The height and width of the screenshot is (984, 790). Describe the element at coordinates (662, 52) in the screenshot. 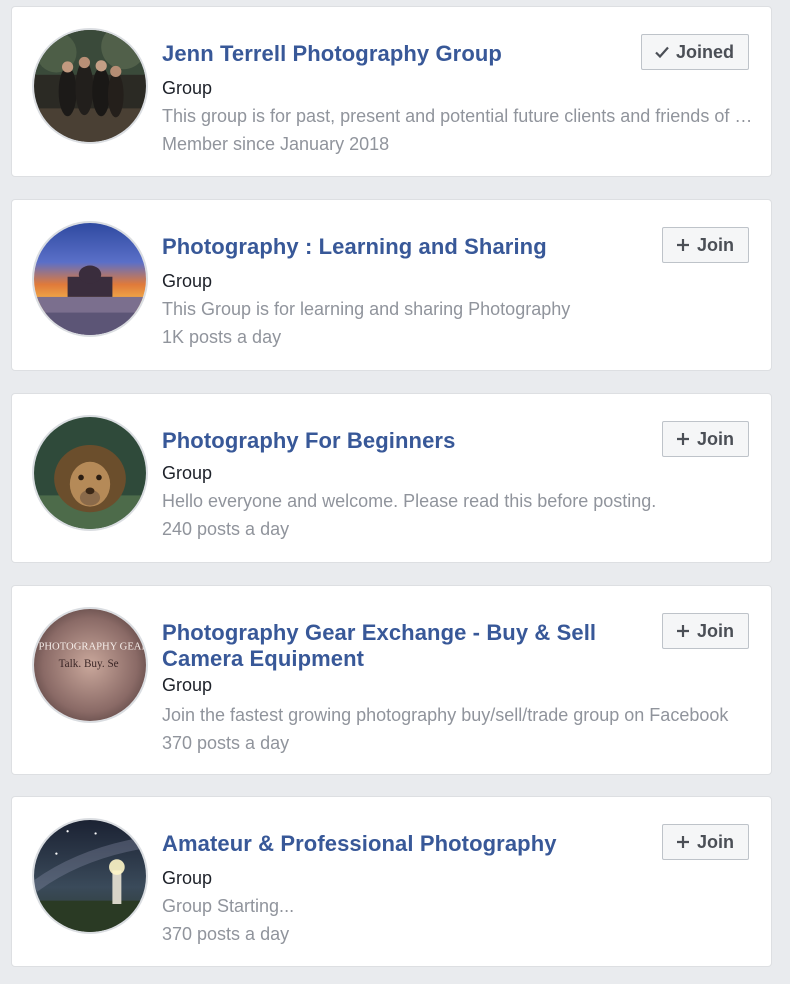

I see `check-icon` at that location.